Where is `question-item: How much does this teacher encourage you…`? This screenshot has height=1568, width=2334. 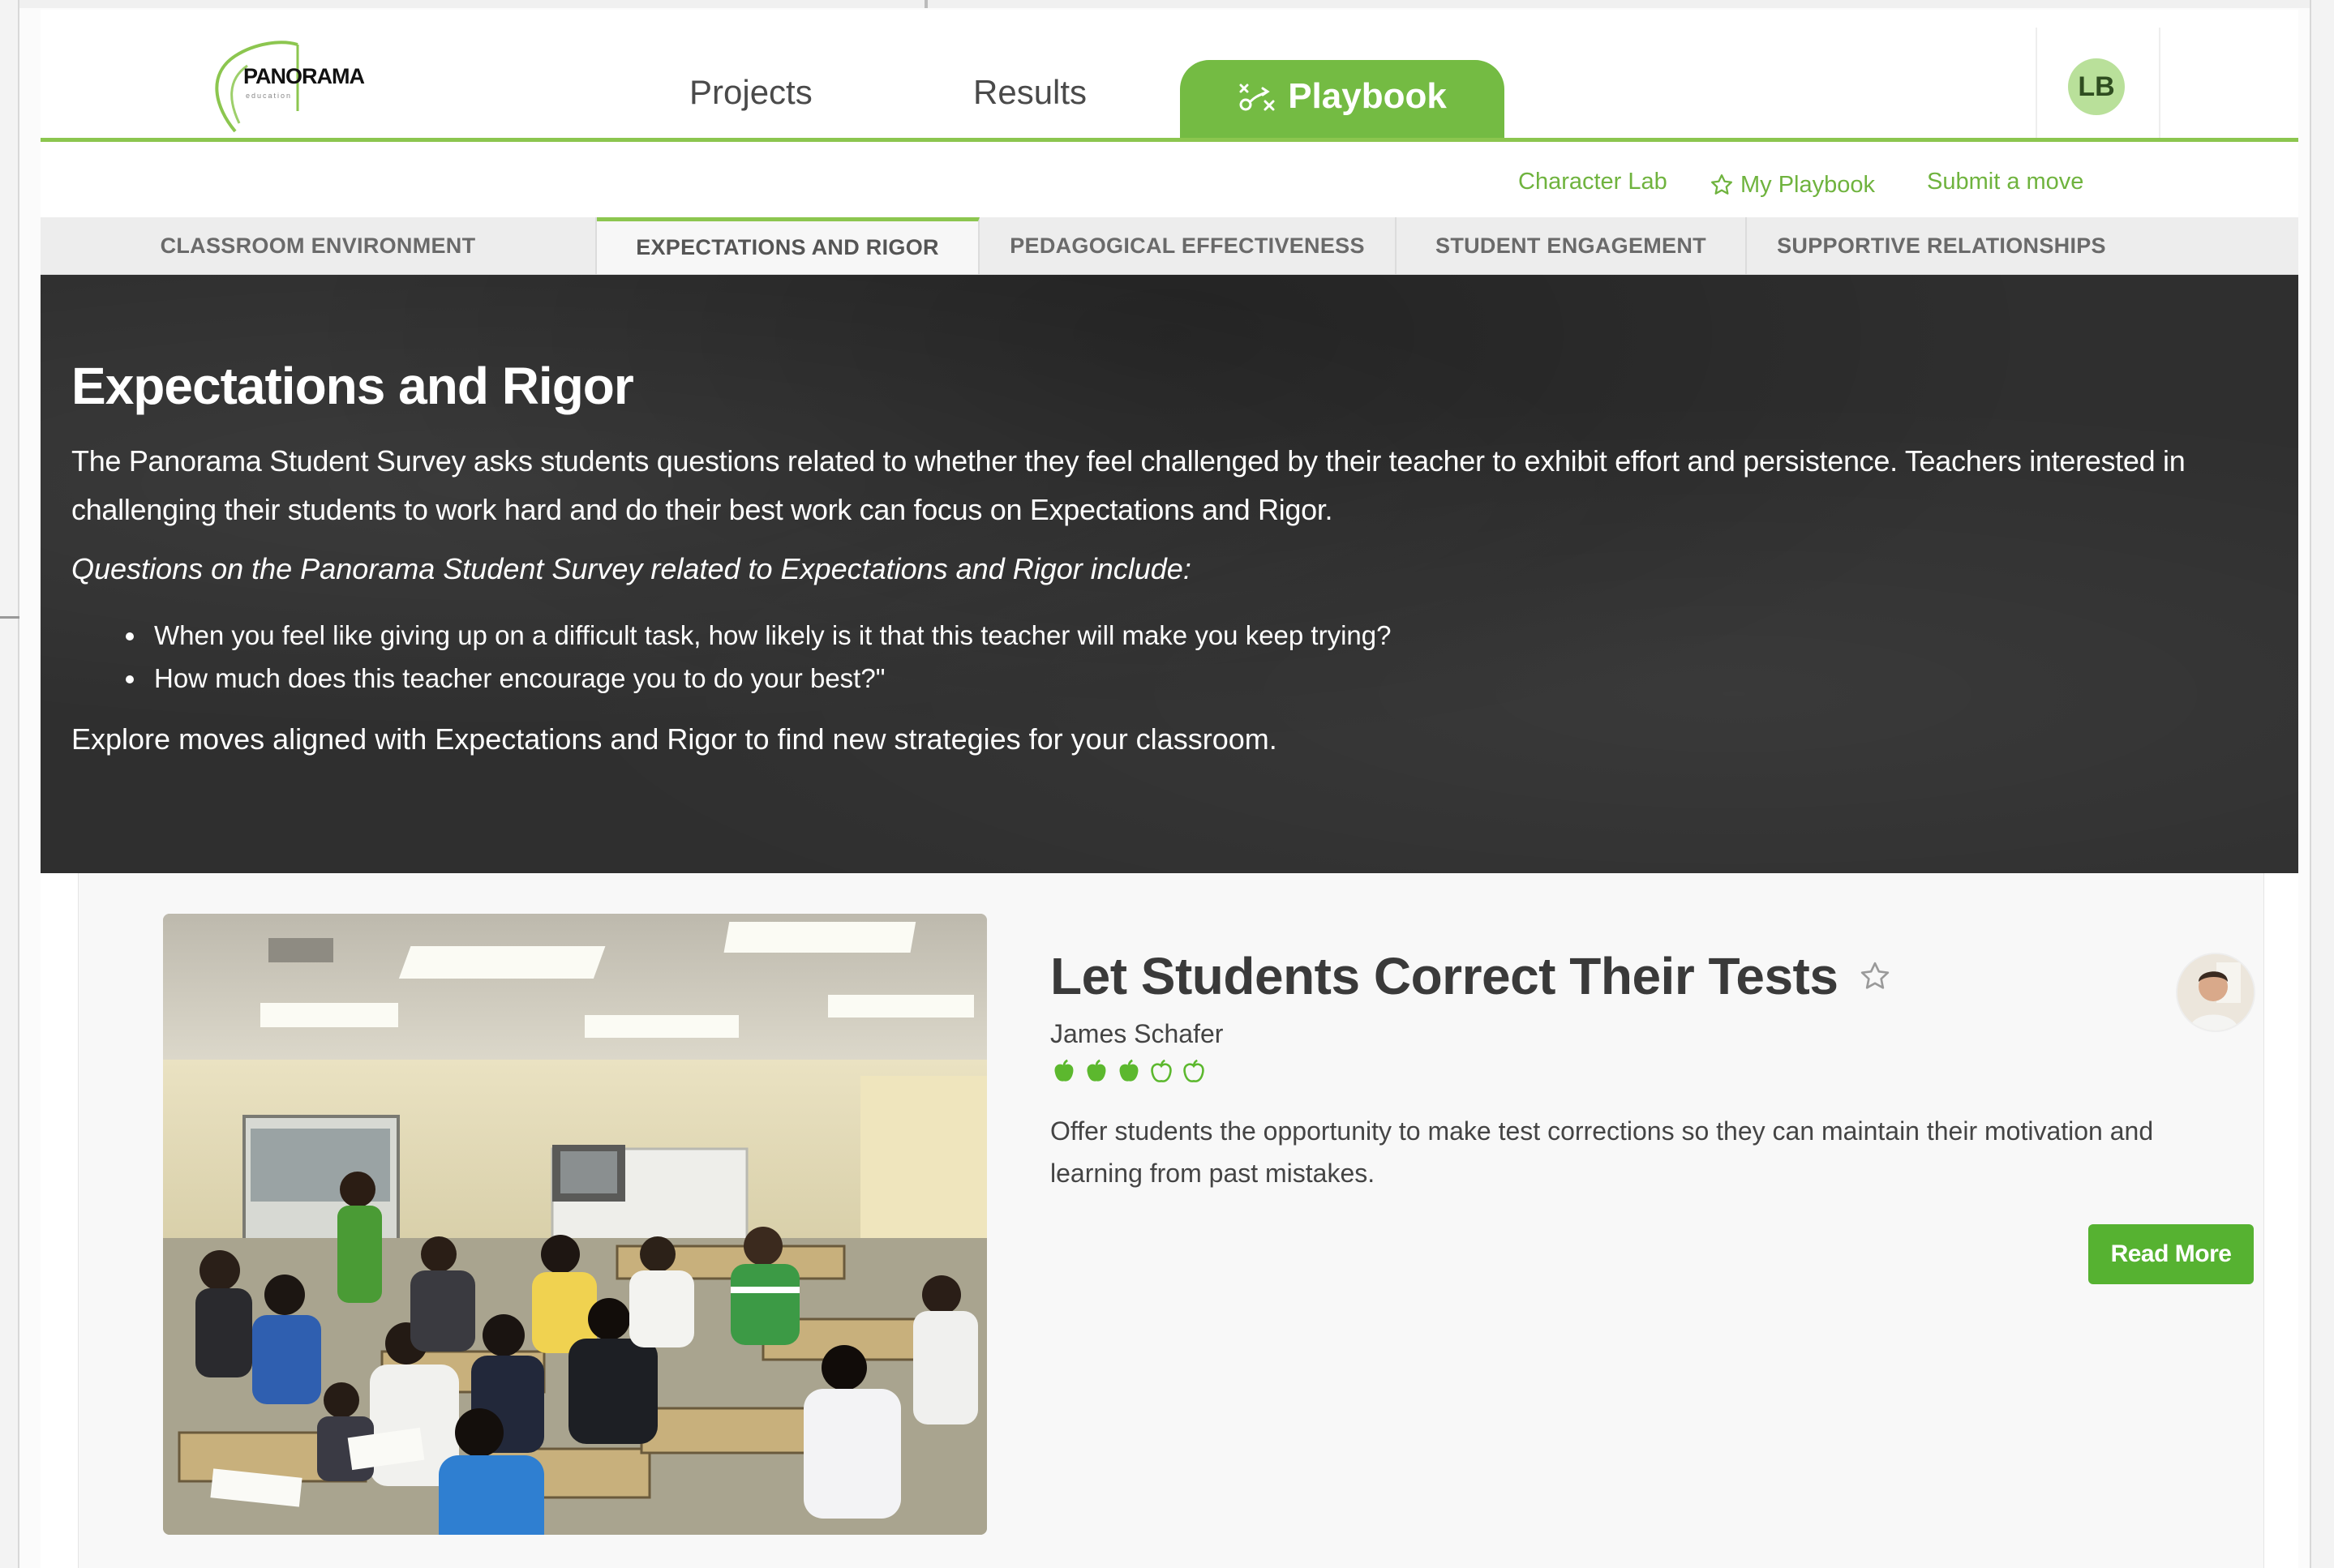
question-item: How much does this teacher encourage you… is located at coordinates (769, 678).